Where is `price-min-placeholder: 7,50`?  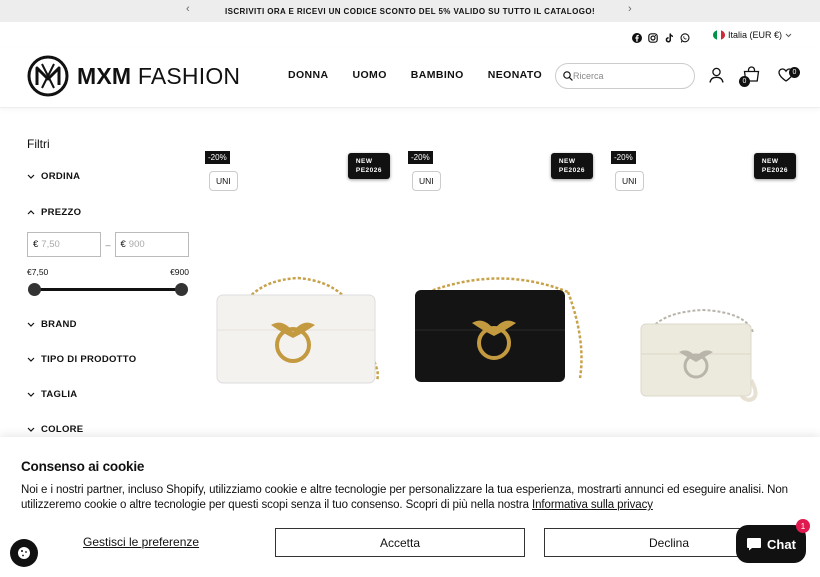
price-min-placeholder: 7,50 is located at coordinates (50, 244).